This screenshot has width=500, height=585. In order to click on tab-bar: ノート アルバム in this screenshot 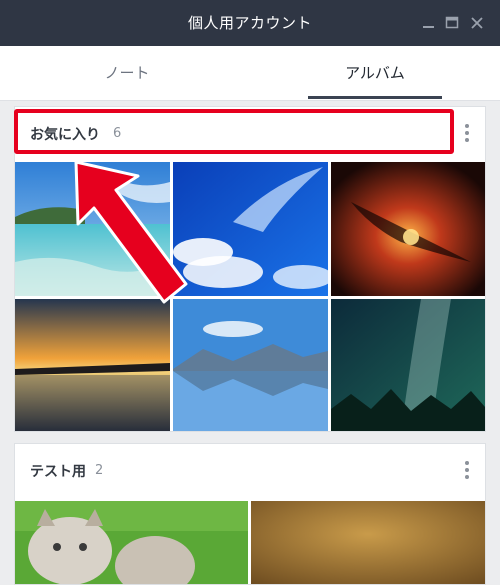, I will do `click(250, 73)`.